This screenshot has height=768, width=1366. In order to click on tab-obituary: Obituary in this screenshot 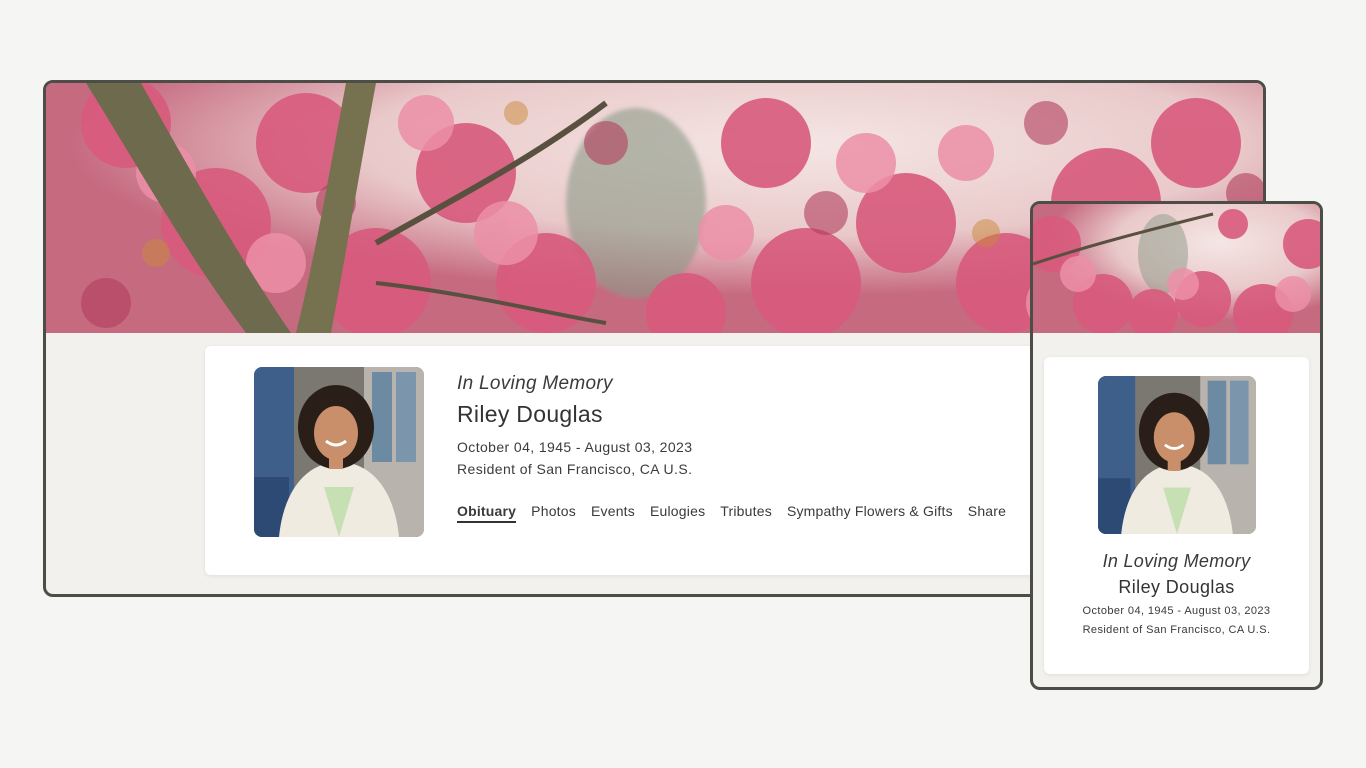, I will do `click(487, 513)`.